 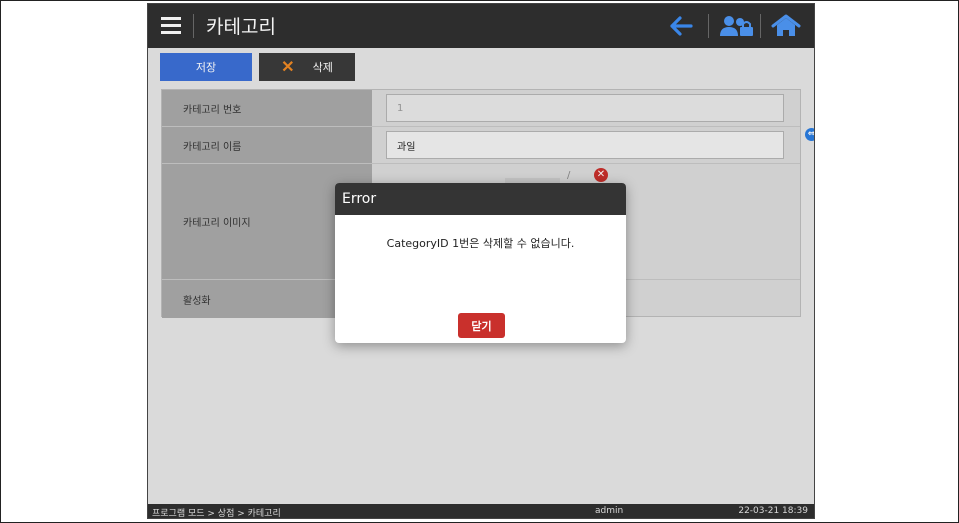 I want to click on status-bar: 프로그램 모드 > 상점 > 카테고리 admin 22-03-21 18:39, so click(x=481, y=511).